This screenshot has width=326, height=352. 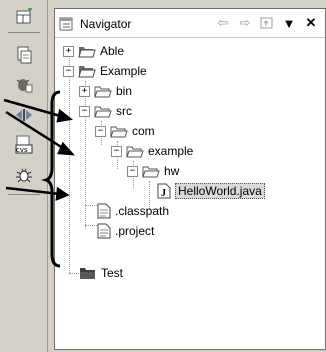 I want to click on navigator-tab: Navigator, so click(x=95, y=24).